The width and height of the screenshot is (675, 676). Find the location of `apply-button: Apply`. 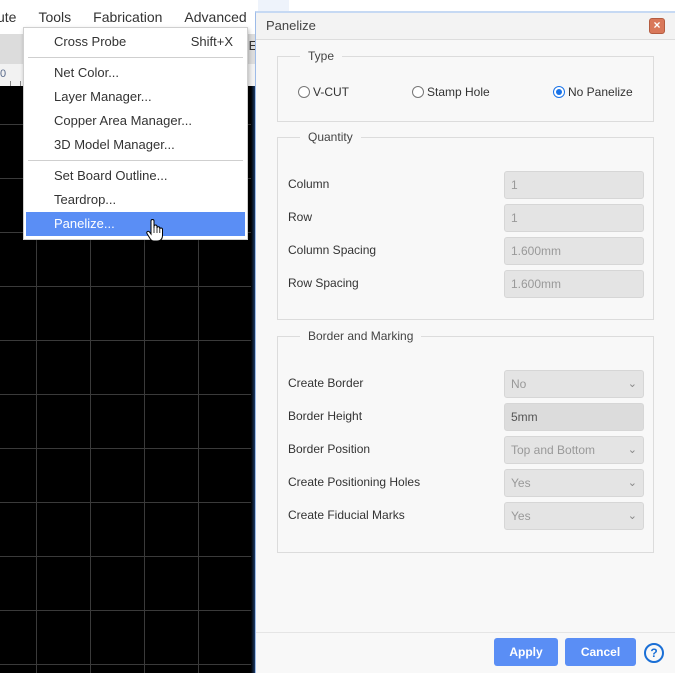

apply-button: Apply is located at coordinates (526, 652).